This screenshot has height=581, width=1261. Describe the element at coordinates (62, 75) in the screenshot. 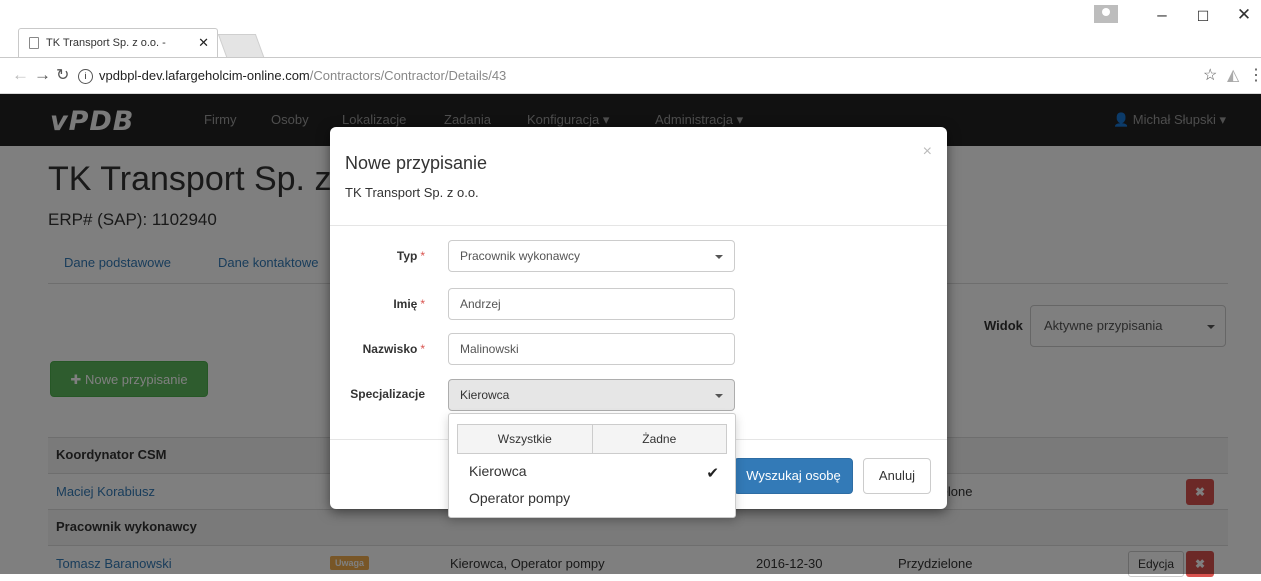

I see `reload-icon: ↻` at that location.